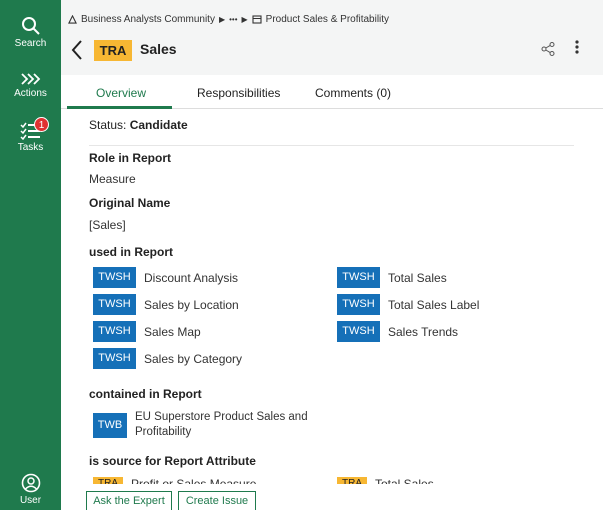  Describe the element at coordinates (217, 500) in the screenshot. I see `create-issue-button: Create Issue` at that location.